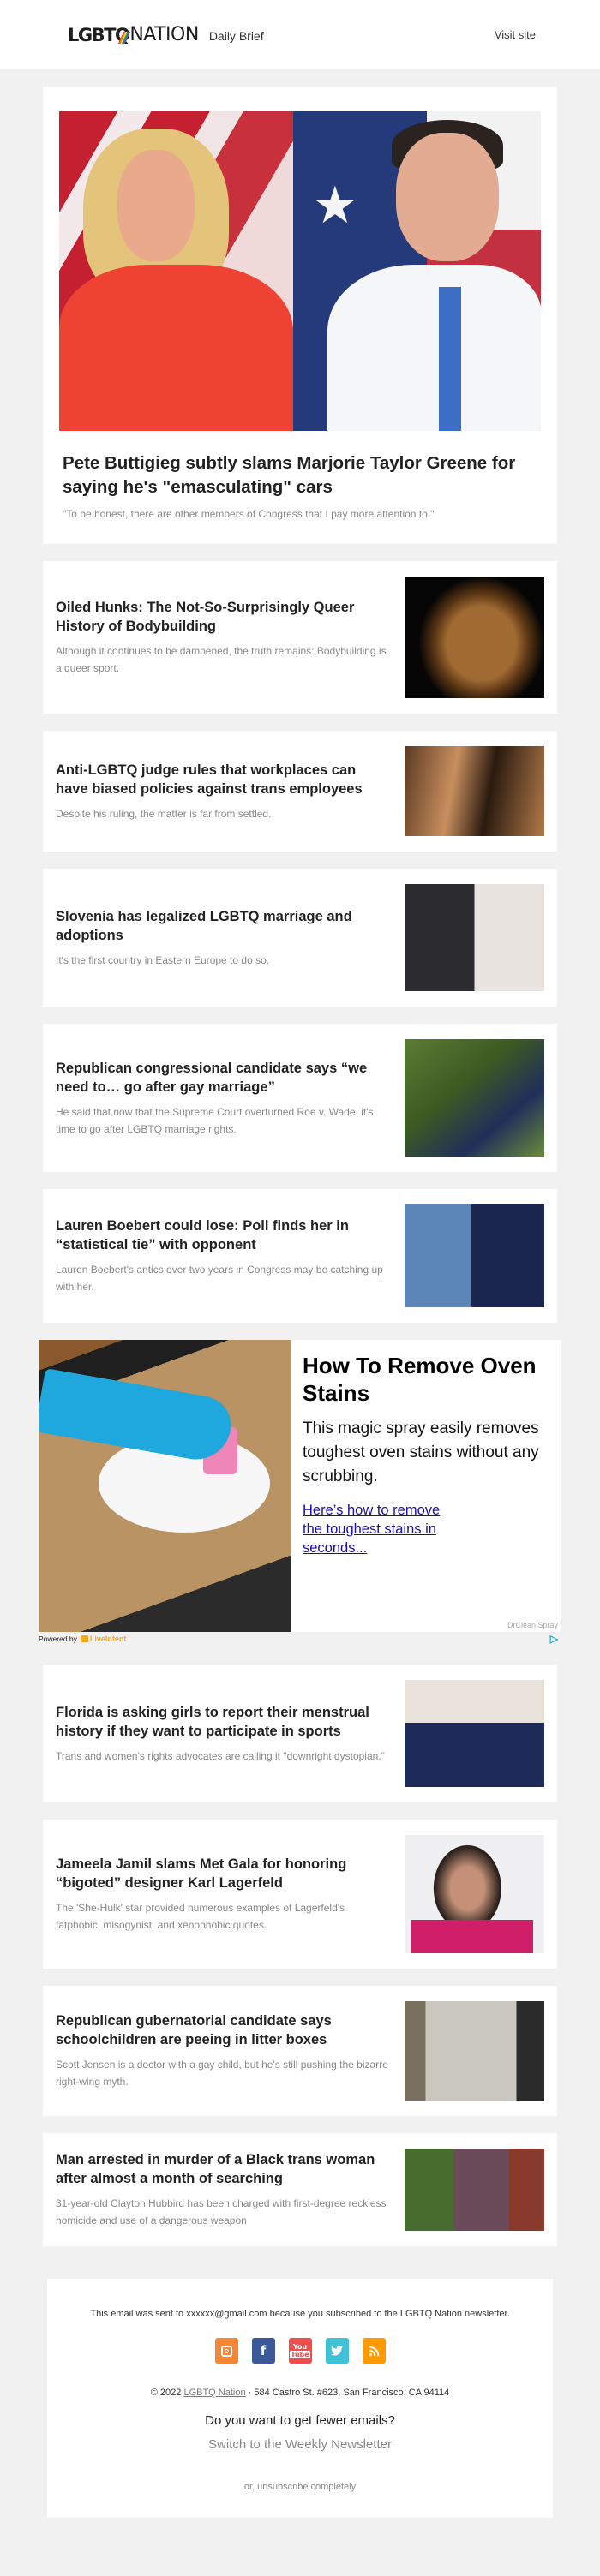  Describe the element at coordinates (417, 271) in the screenshot. I see `hero-image-right-photo: ★` at that location.